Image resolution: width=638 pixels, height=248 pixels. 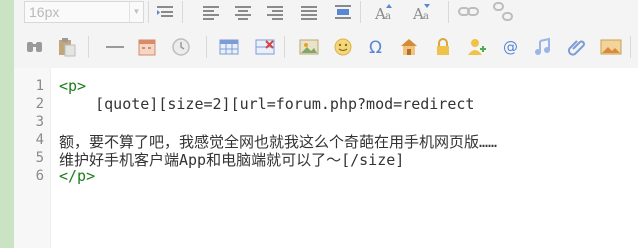 I want to click on line-number: 4, so click(x=39, y=140).